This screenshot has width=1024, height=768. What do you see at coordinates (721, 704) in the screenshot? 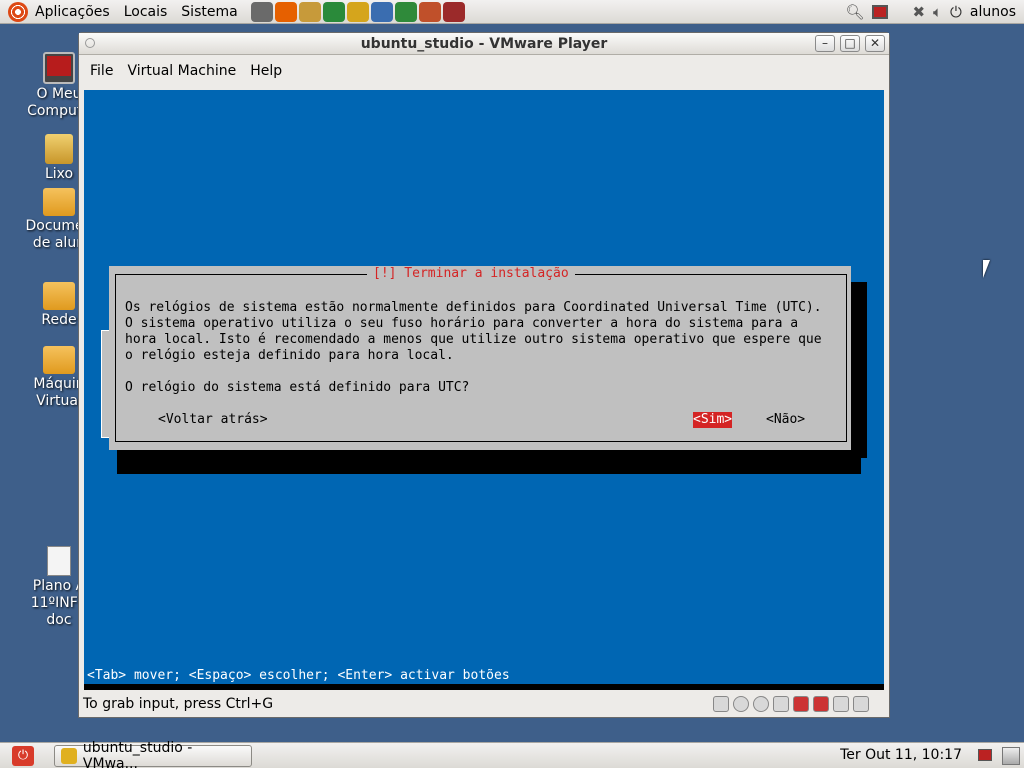
I see `hard-disk-icon` at bounding box center [721, 704].